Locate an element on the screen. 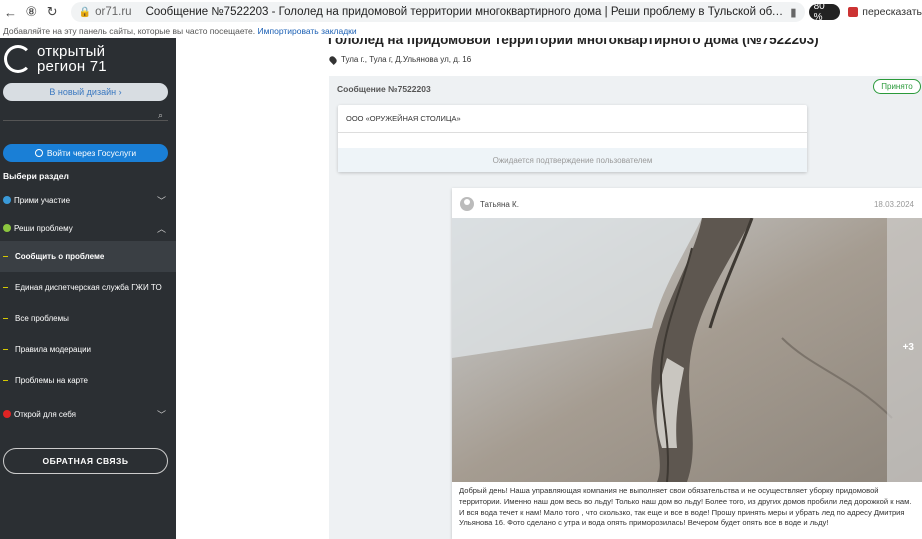 This screenshot has width=922, height=539. author-name: Татьяна К. is located at coordinates (499, 204).